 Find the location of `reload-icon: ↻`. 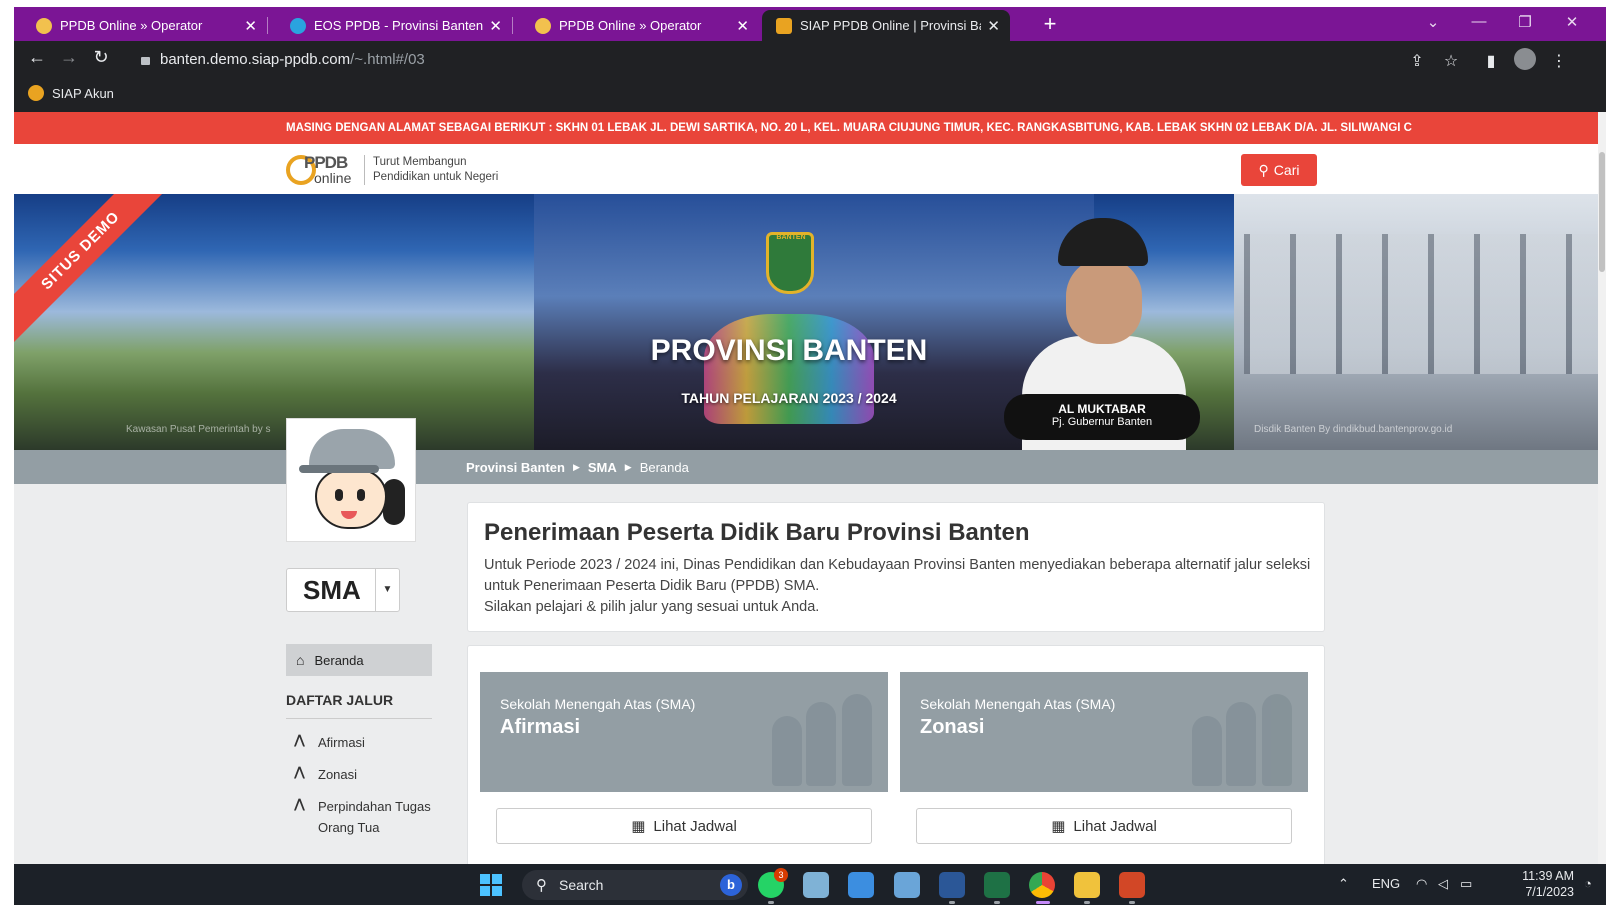

reload-icon: ↻ is located at coordinates (101, 57).